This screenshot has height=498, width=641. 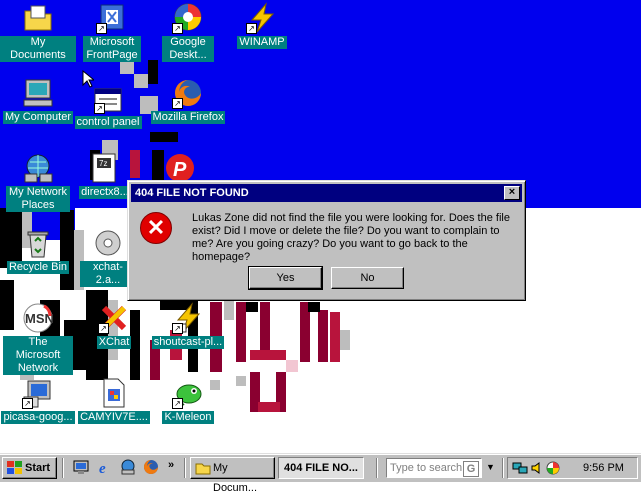 I want to click on error-icon: ✕, so click(x=156, y=228).